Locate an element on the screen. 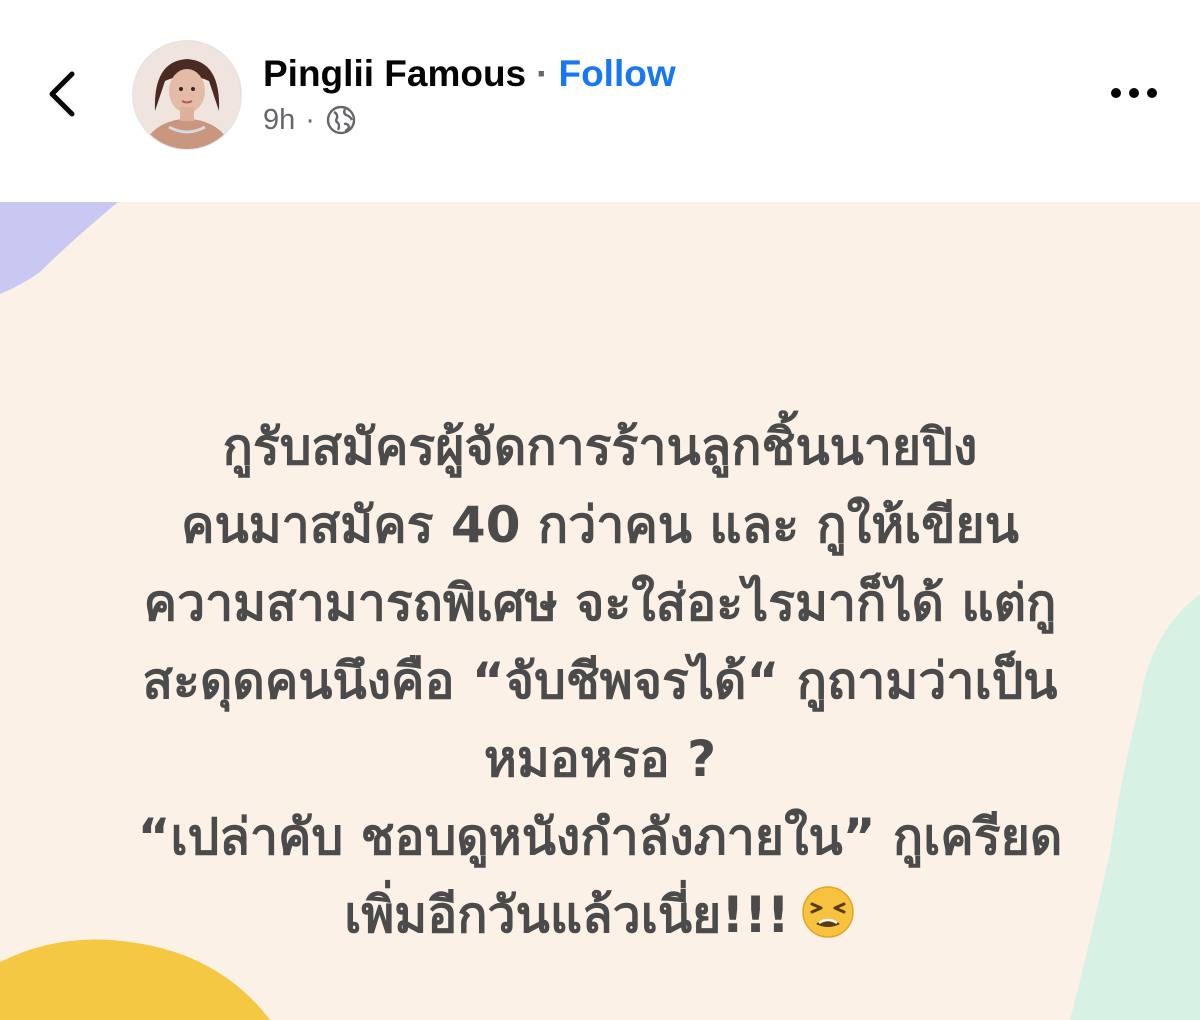  avatar is located at coordinates (187, 95).